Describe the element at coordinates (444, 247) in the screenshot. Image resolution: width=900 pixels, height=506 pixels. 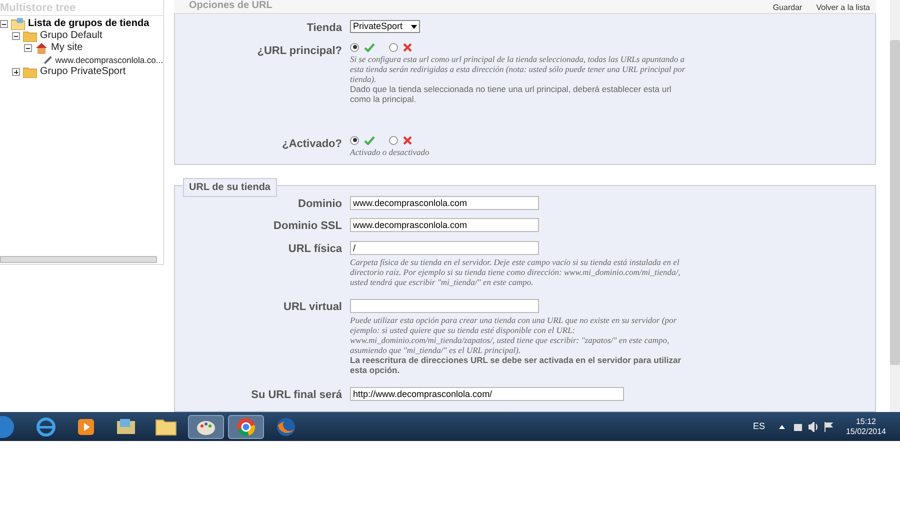
I see `text-field: /` at that location.